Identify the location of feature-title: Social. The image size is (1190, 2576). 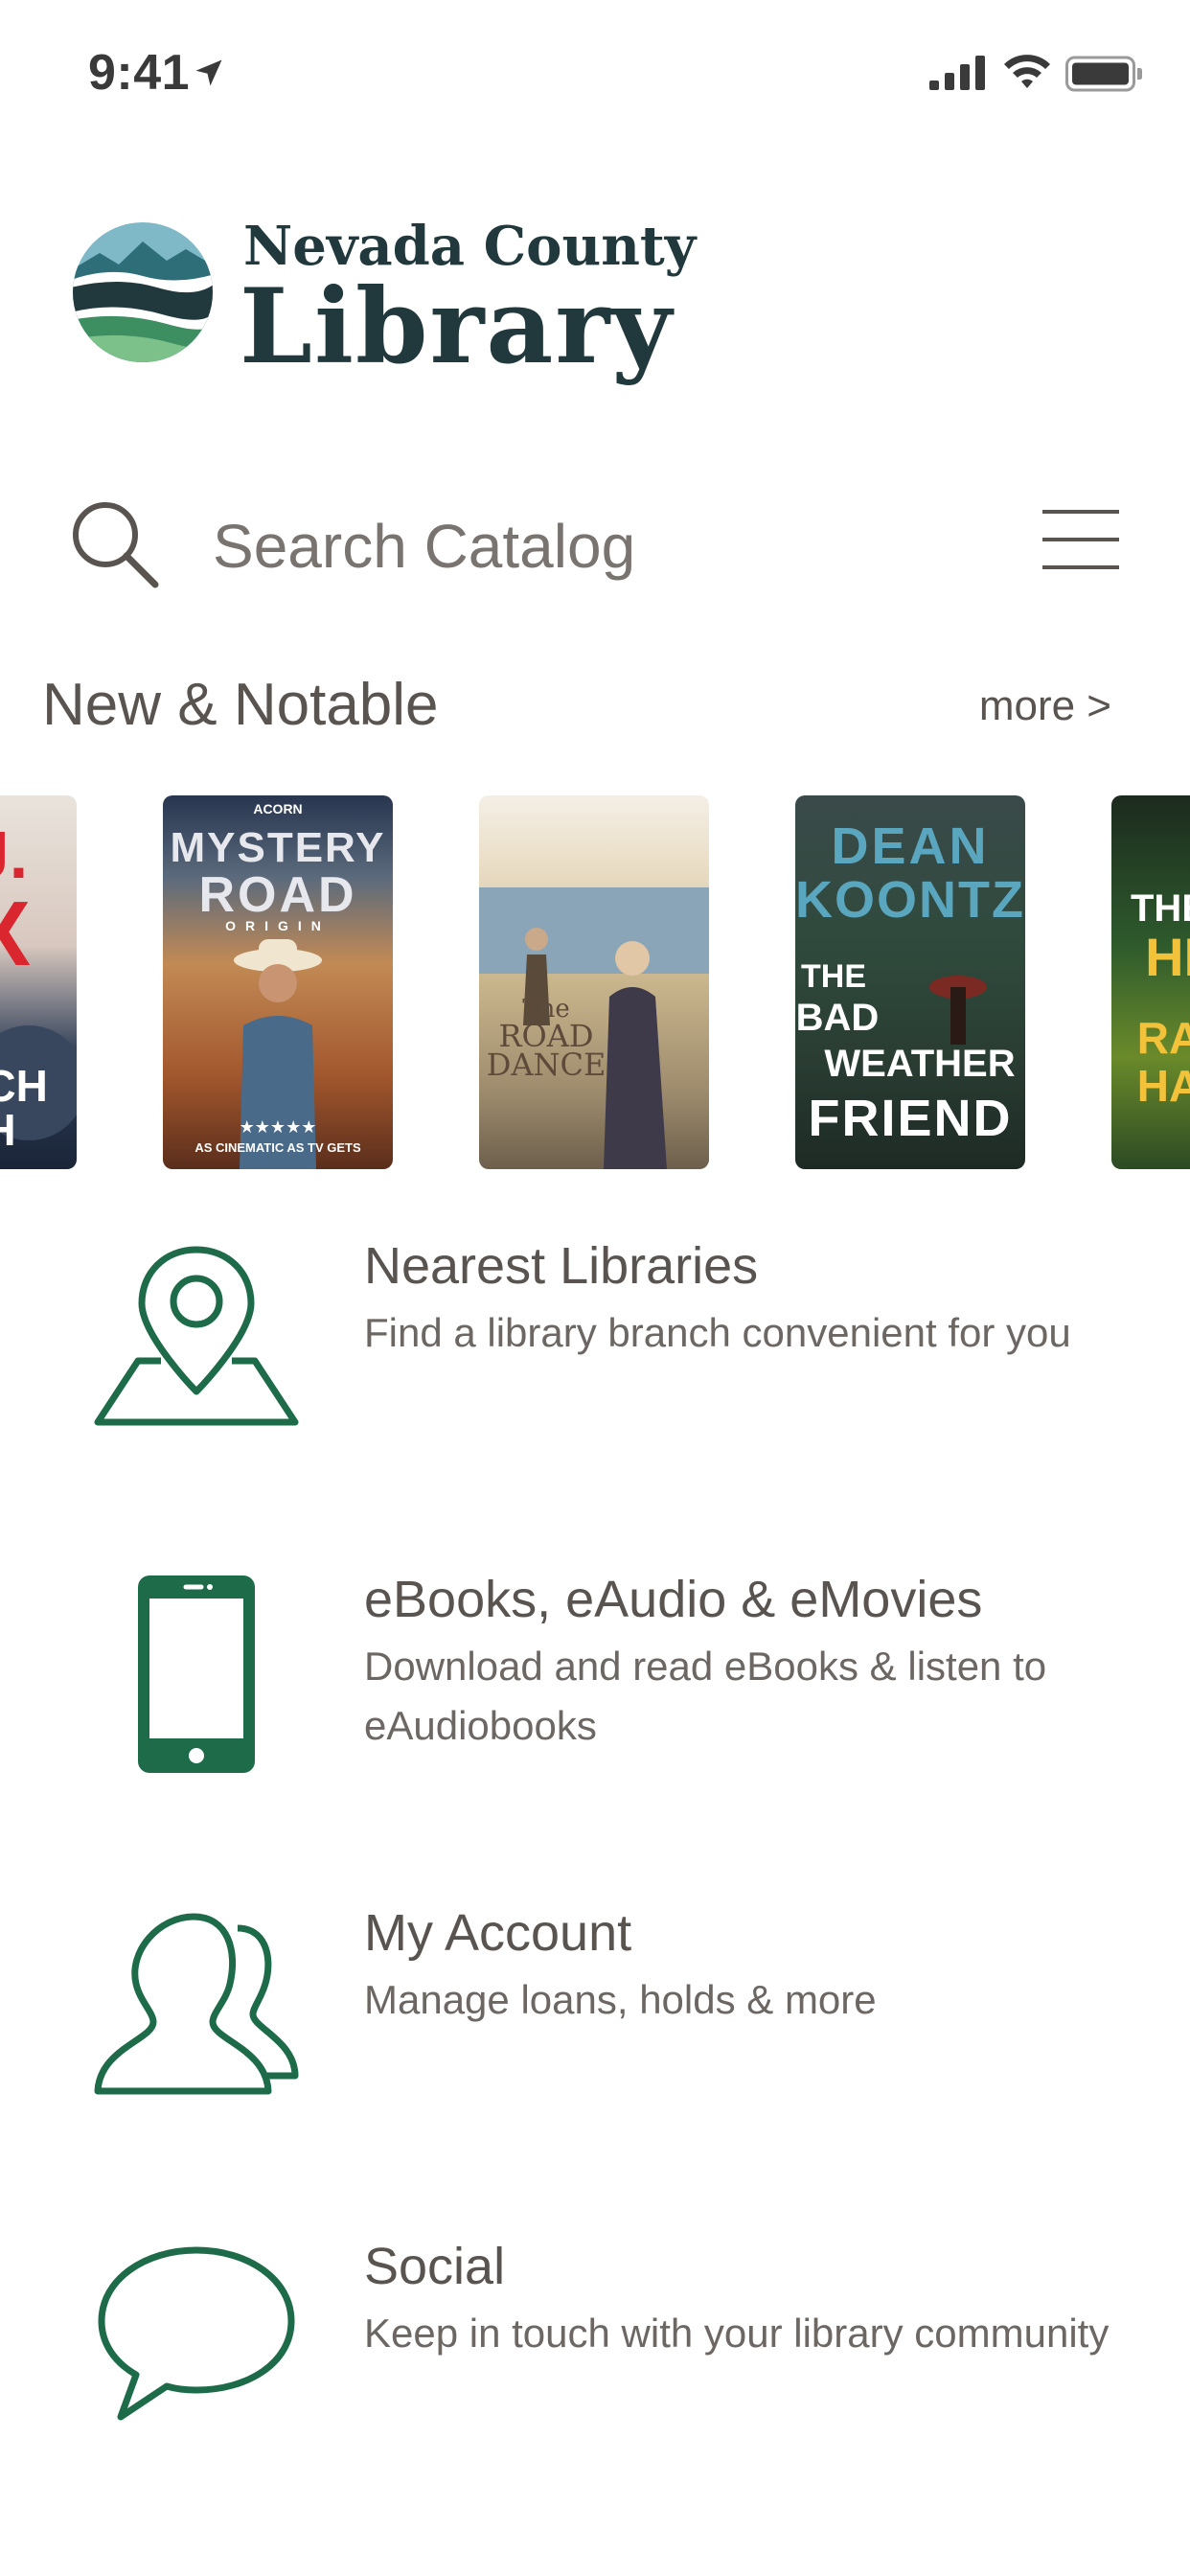
(435, 2266).